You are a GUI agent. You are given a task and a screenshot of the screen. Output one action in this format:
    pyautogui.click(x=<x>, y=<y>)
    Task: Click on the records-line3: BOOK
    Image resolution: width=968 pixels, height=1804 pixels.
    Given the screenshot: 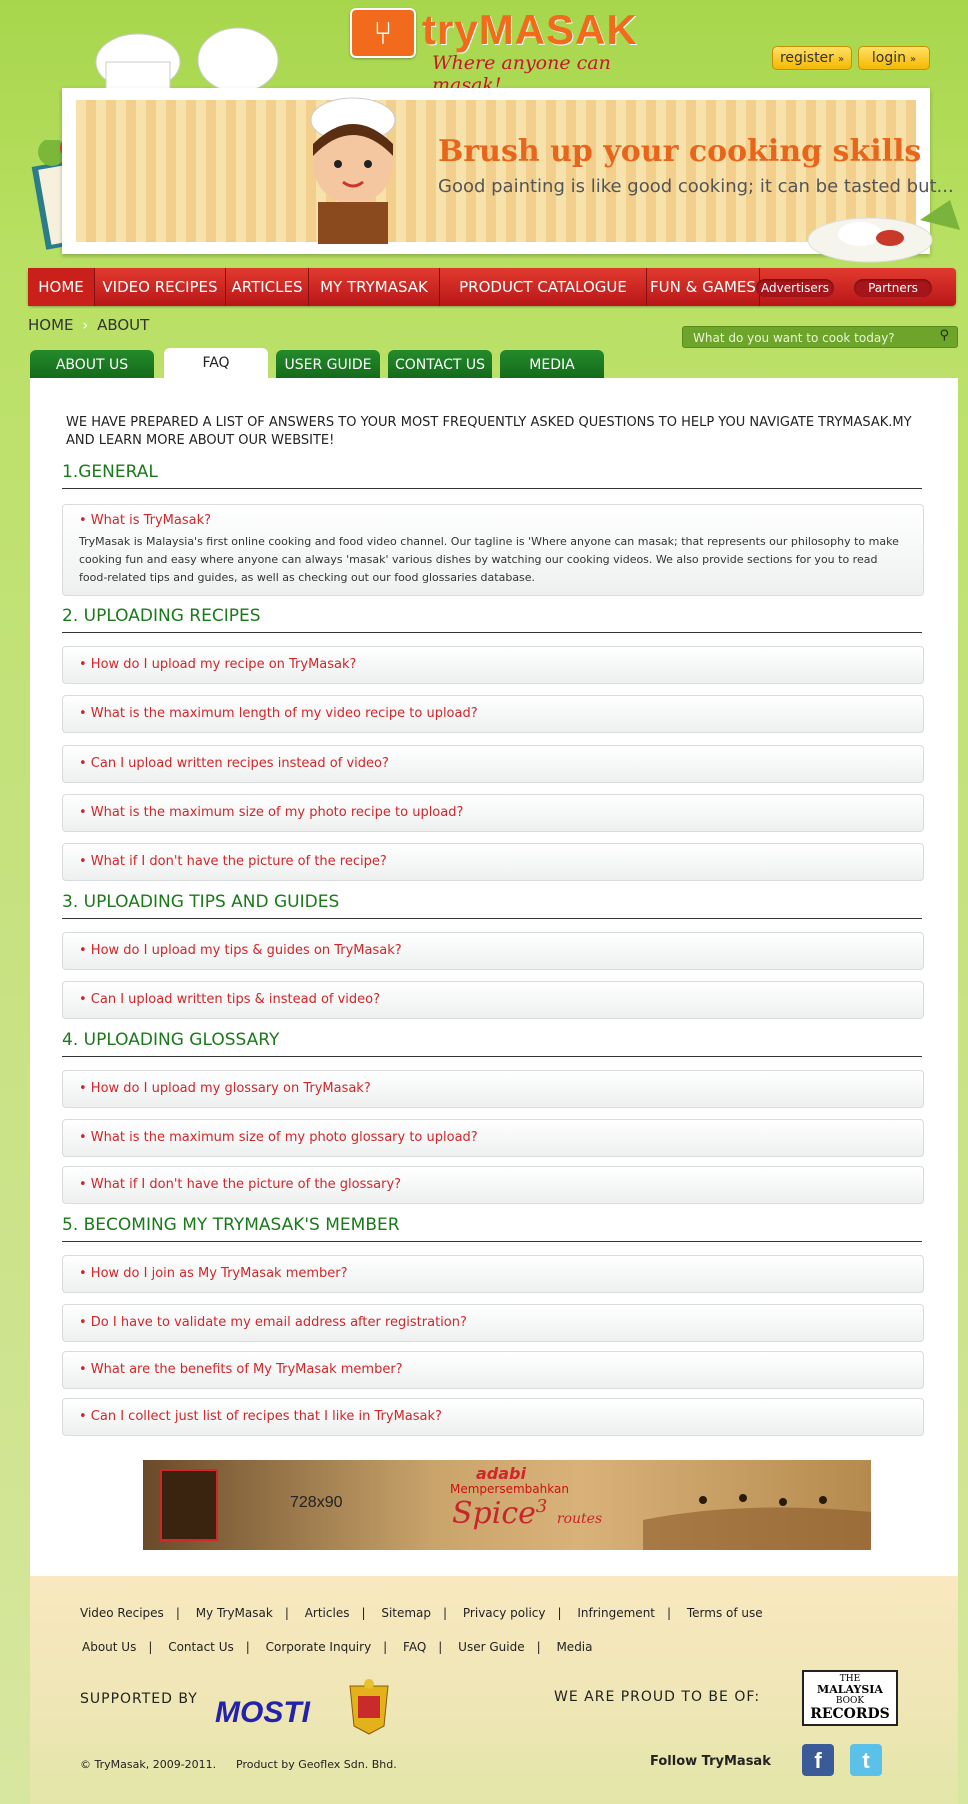 What is the action you would take?
    pyautogui.click(x=850, y=1701)
    